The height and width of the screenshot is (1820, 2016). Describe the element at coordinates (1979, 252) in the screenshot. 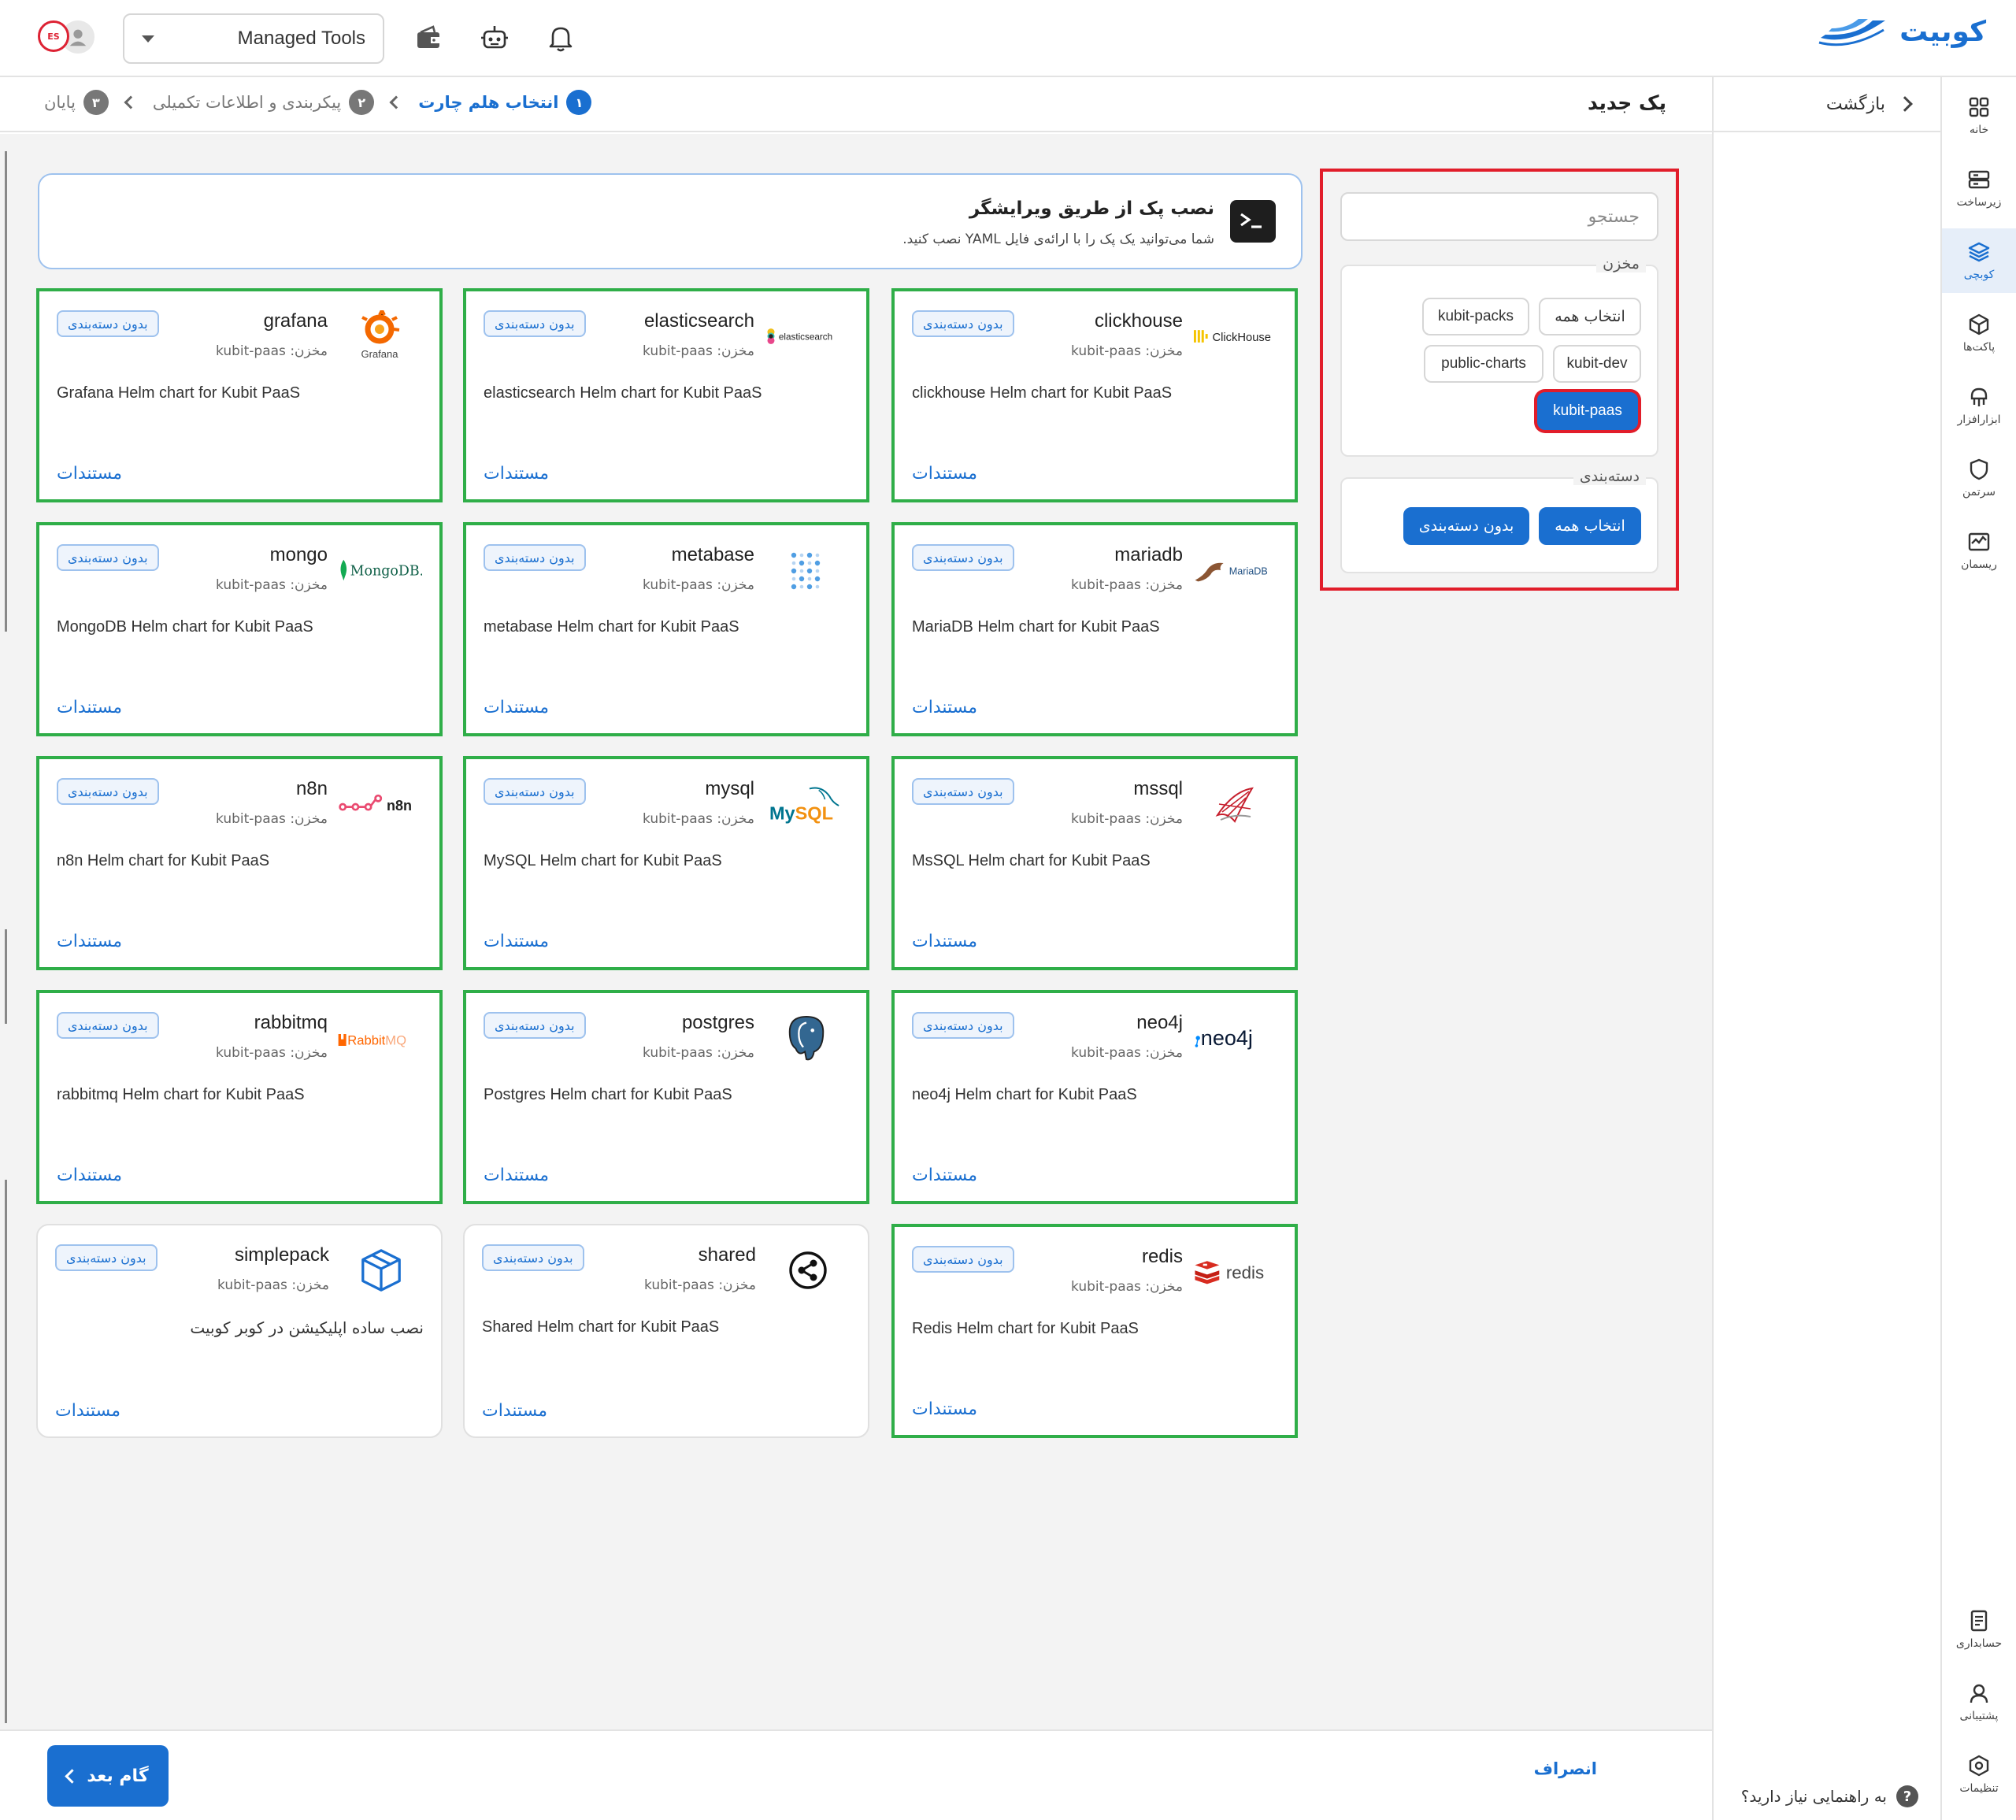

I see `layers-icon` at that location.